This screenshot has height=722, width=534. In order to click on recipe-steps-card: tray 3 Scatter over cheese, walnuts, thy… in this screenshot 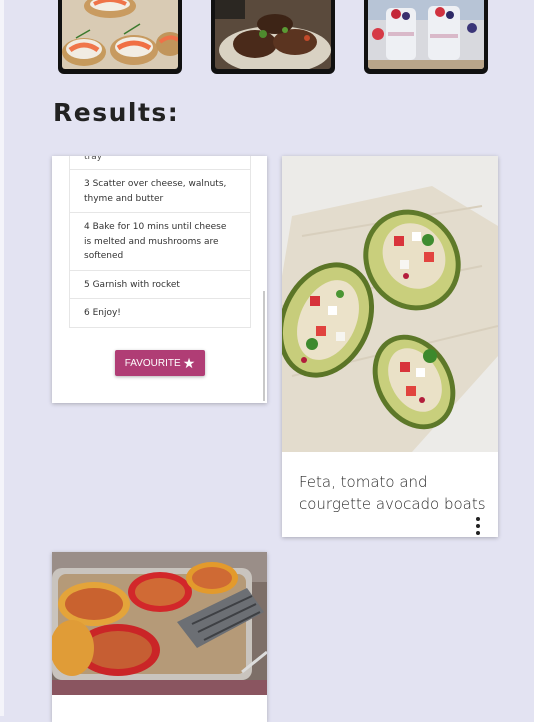, I will do `click(159, 279)`.